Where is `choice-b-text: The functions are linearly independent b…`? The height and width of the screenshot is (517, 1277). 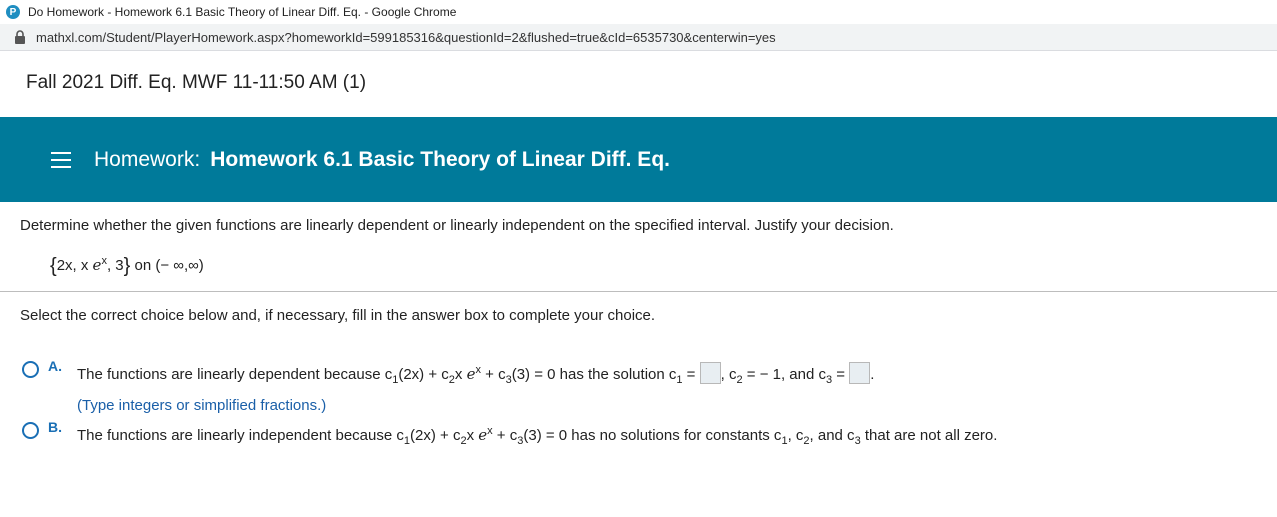 choice-b-text: The functions are linearly independent b… is located at coordinates (537, 436).